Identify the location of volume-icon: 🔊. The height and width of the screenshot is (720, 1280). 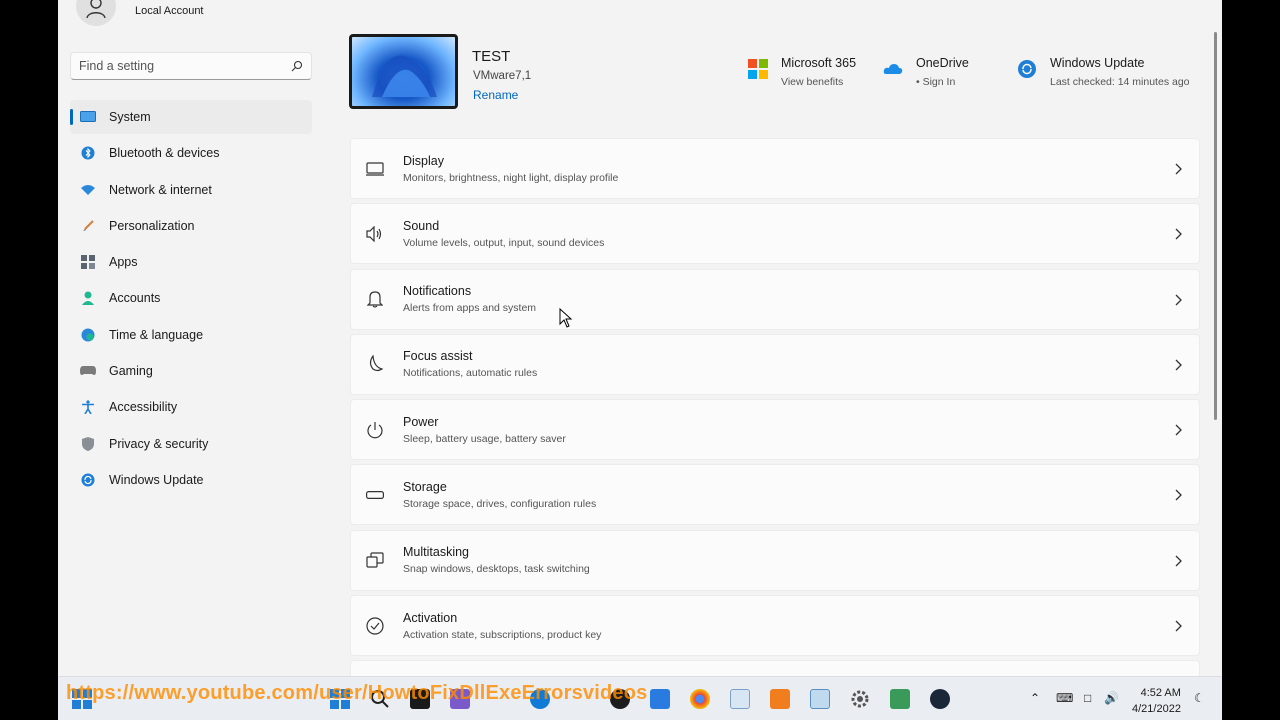
(1111, 698).